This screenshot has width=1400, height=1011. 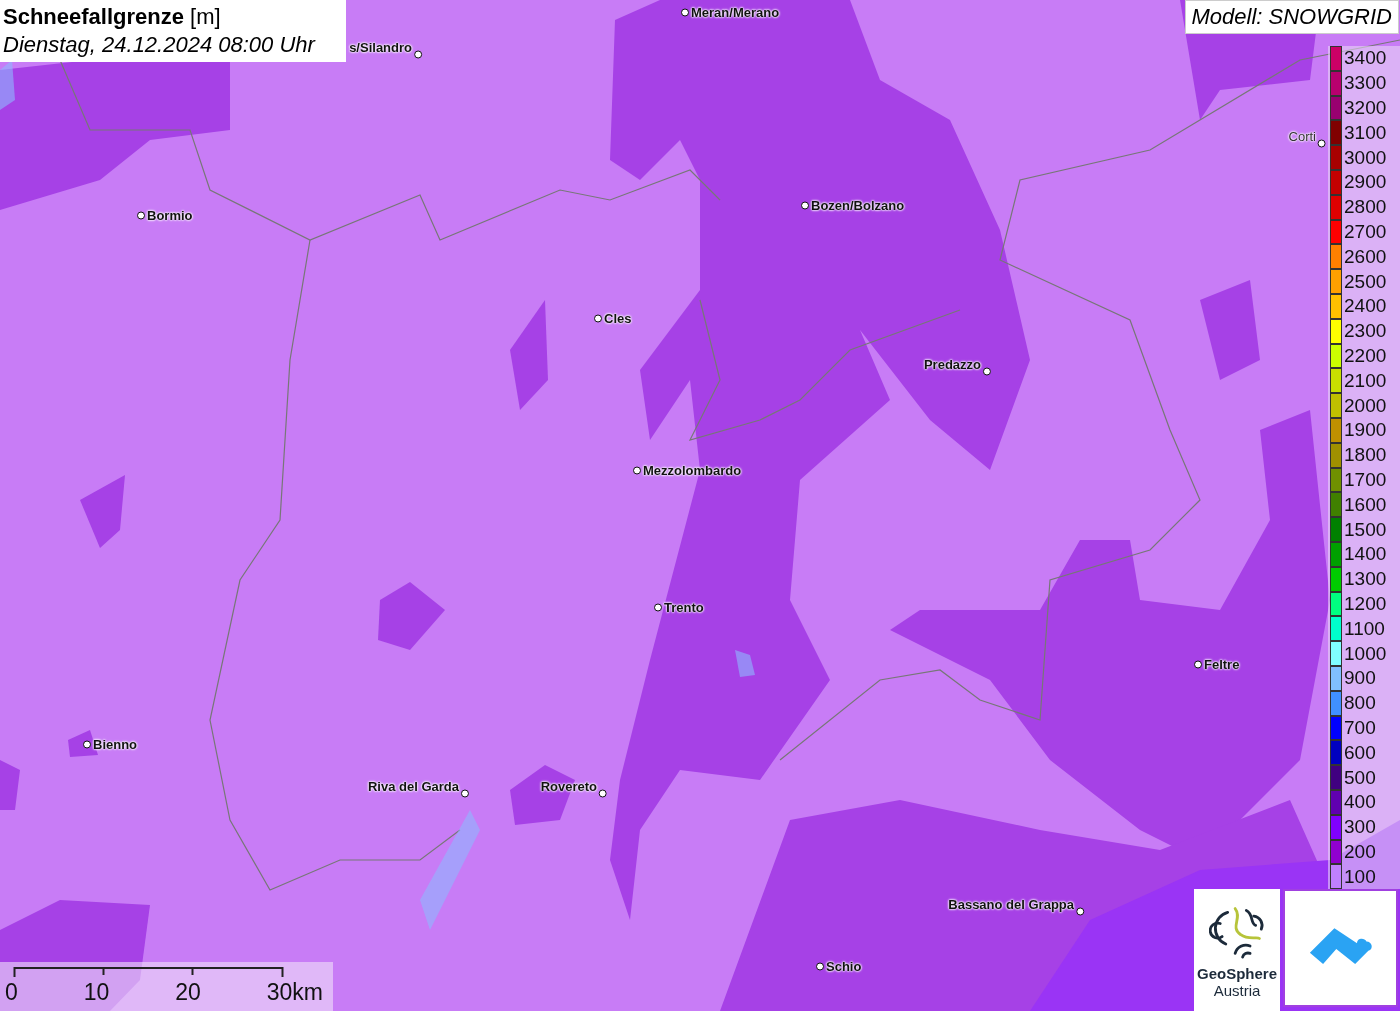 I want to click on legend-label: 100, so click(x=1360, y=876).